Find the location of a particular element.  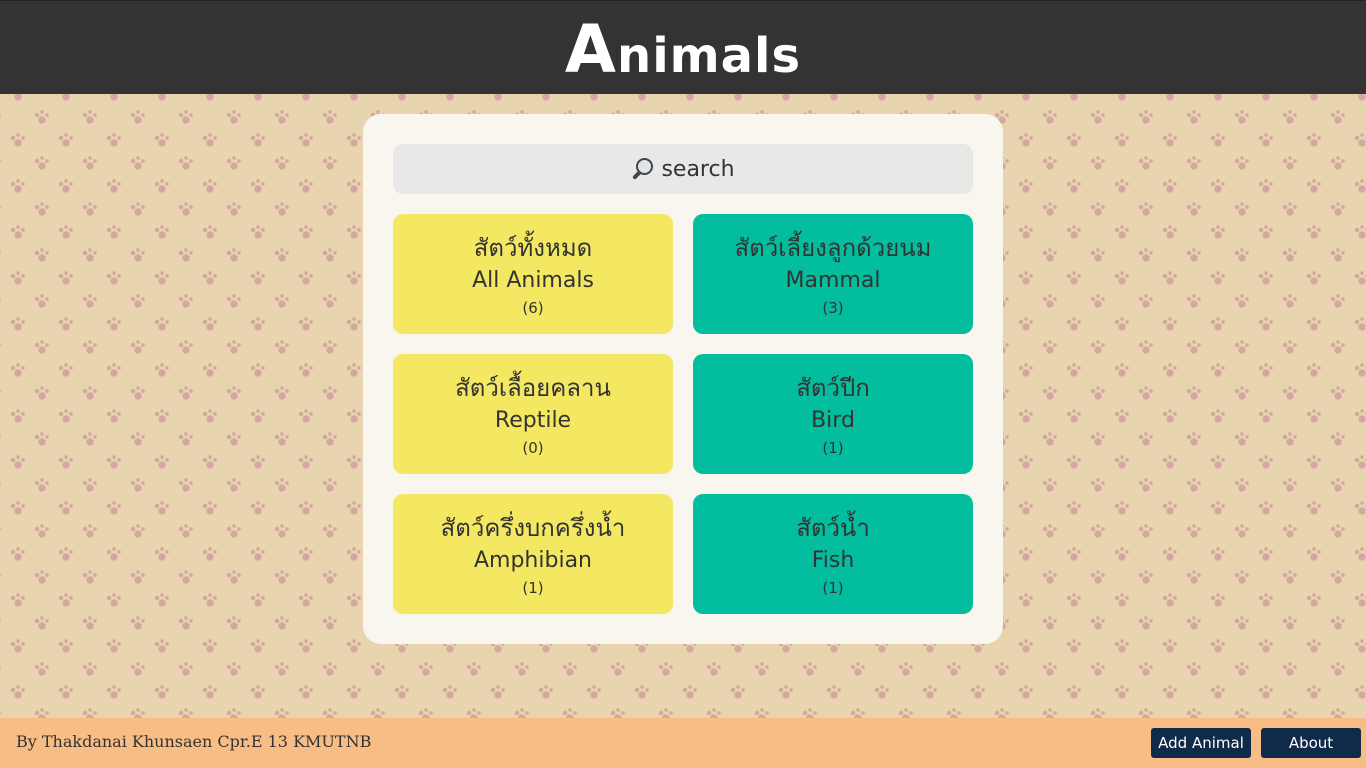

logo-letter-a: A is located at coordinates (591, 49).